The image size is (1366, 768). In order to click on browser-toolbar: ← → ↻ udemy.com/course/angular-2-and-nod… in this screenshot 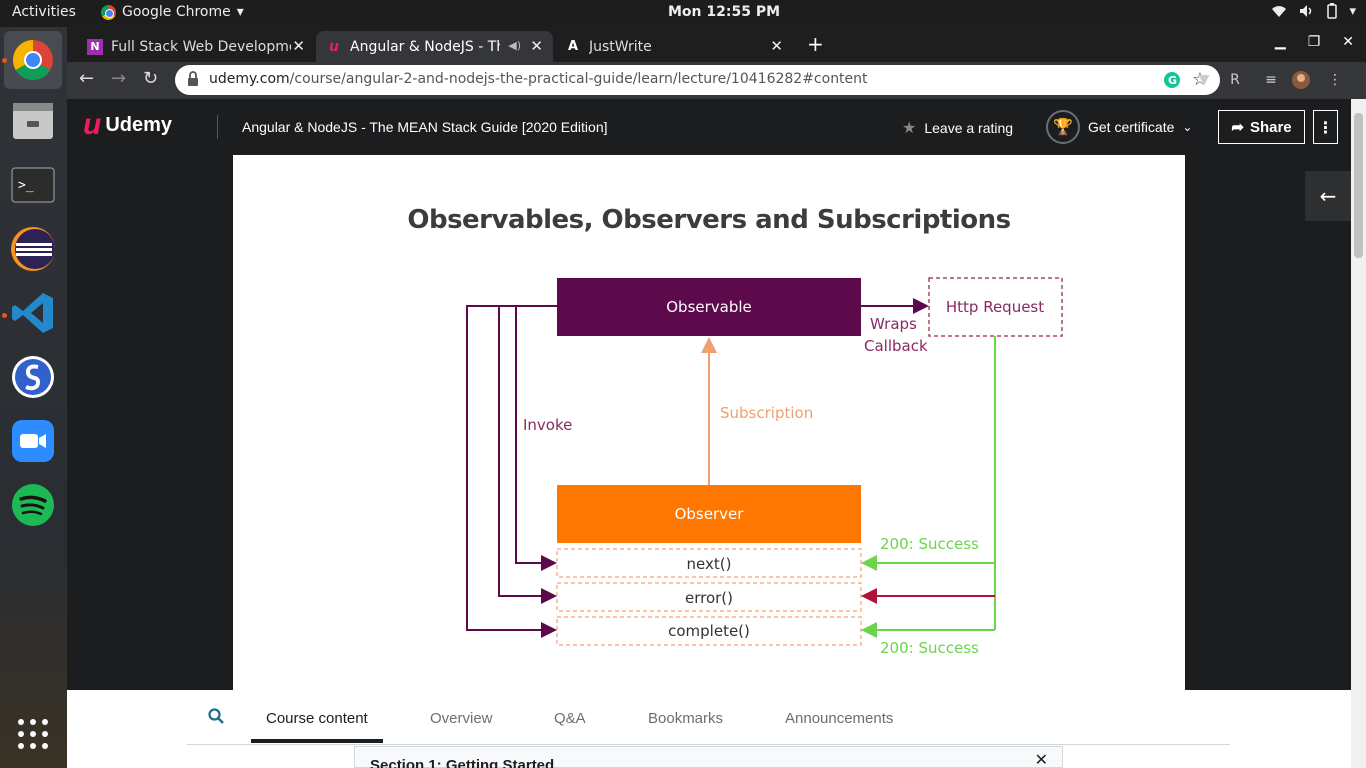, I will do `click(716, 80)`.